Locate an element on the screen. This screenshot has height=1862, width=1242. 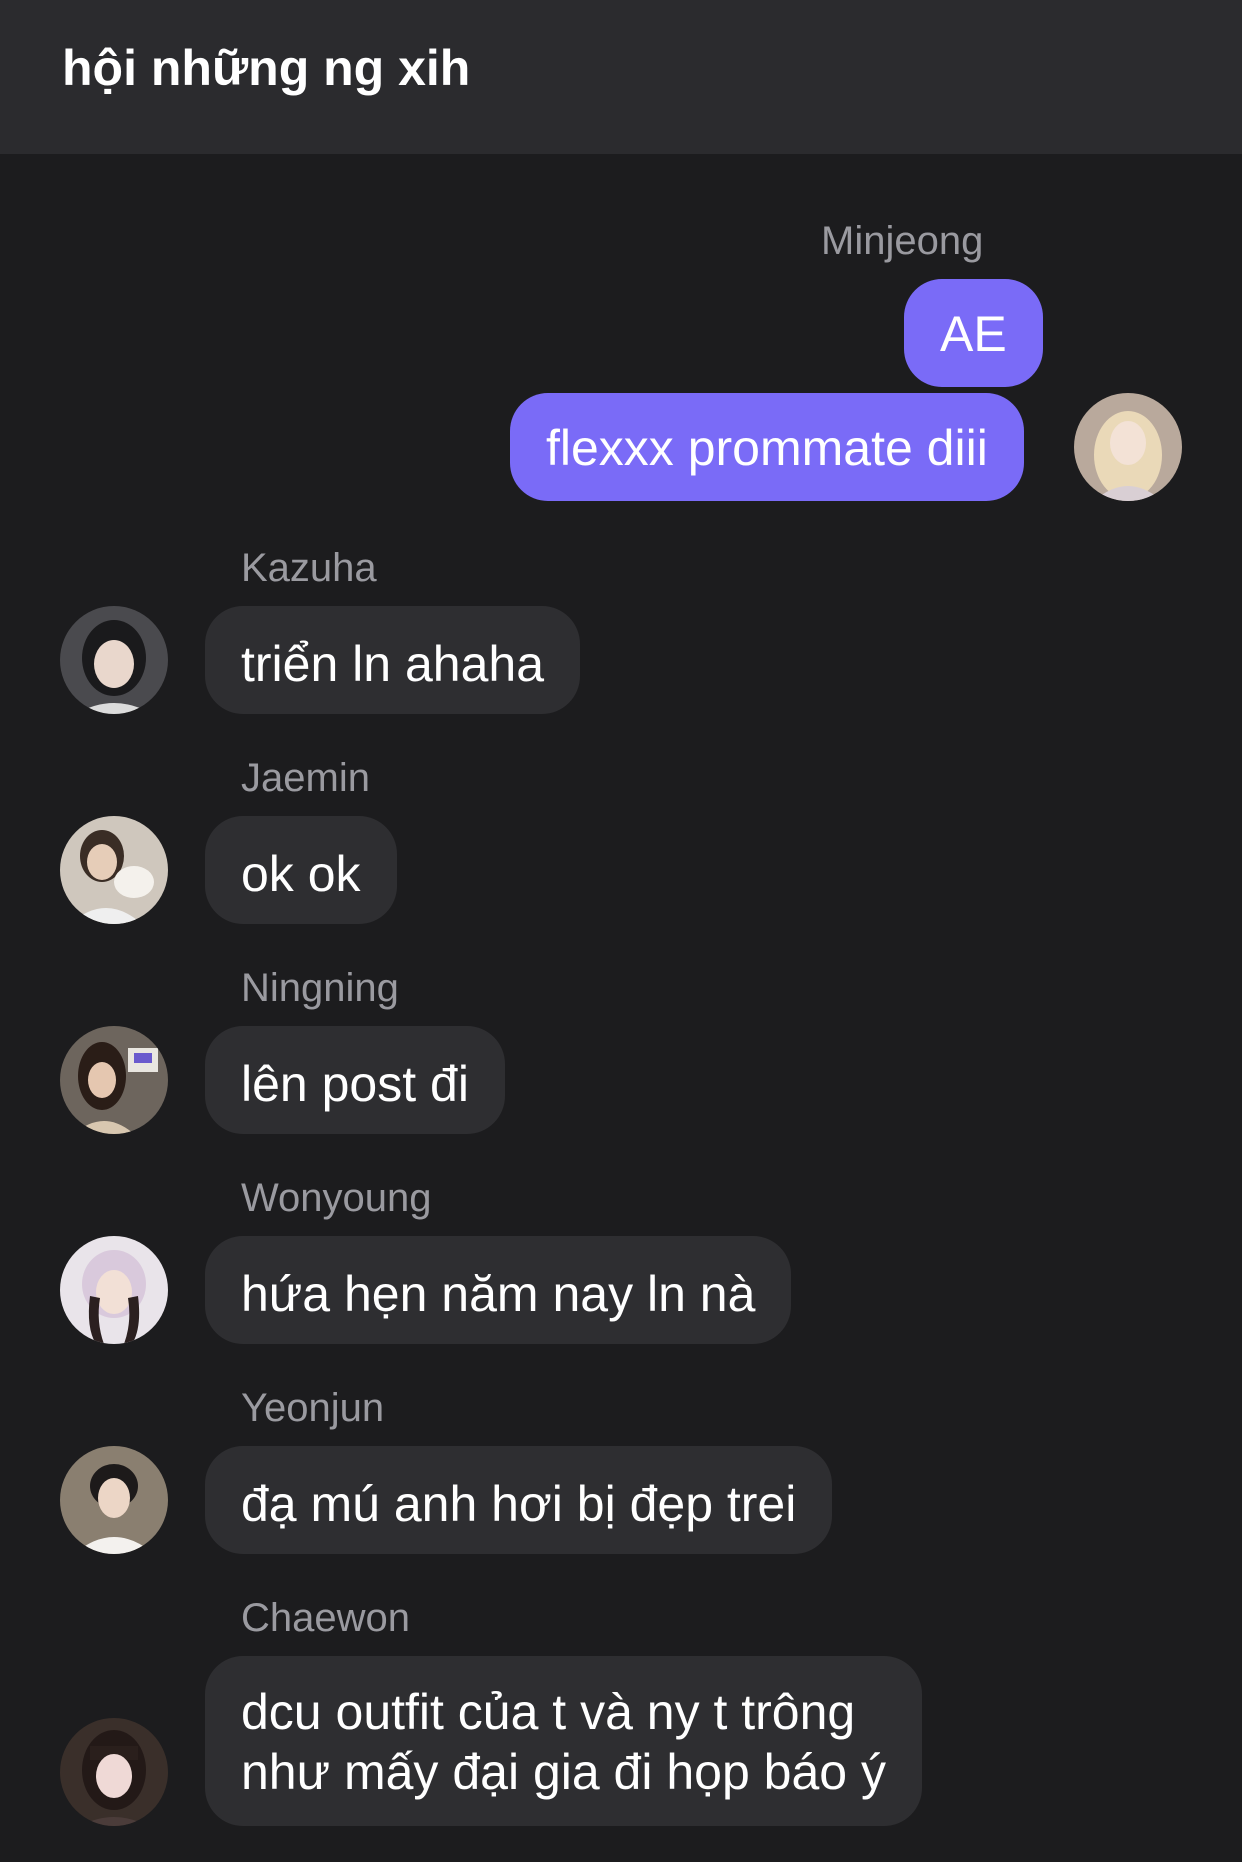
avatar-yeonjun is located at coordinates (114, 1500).